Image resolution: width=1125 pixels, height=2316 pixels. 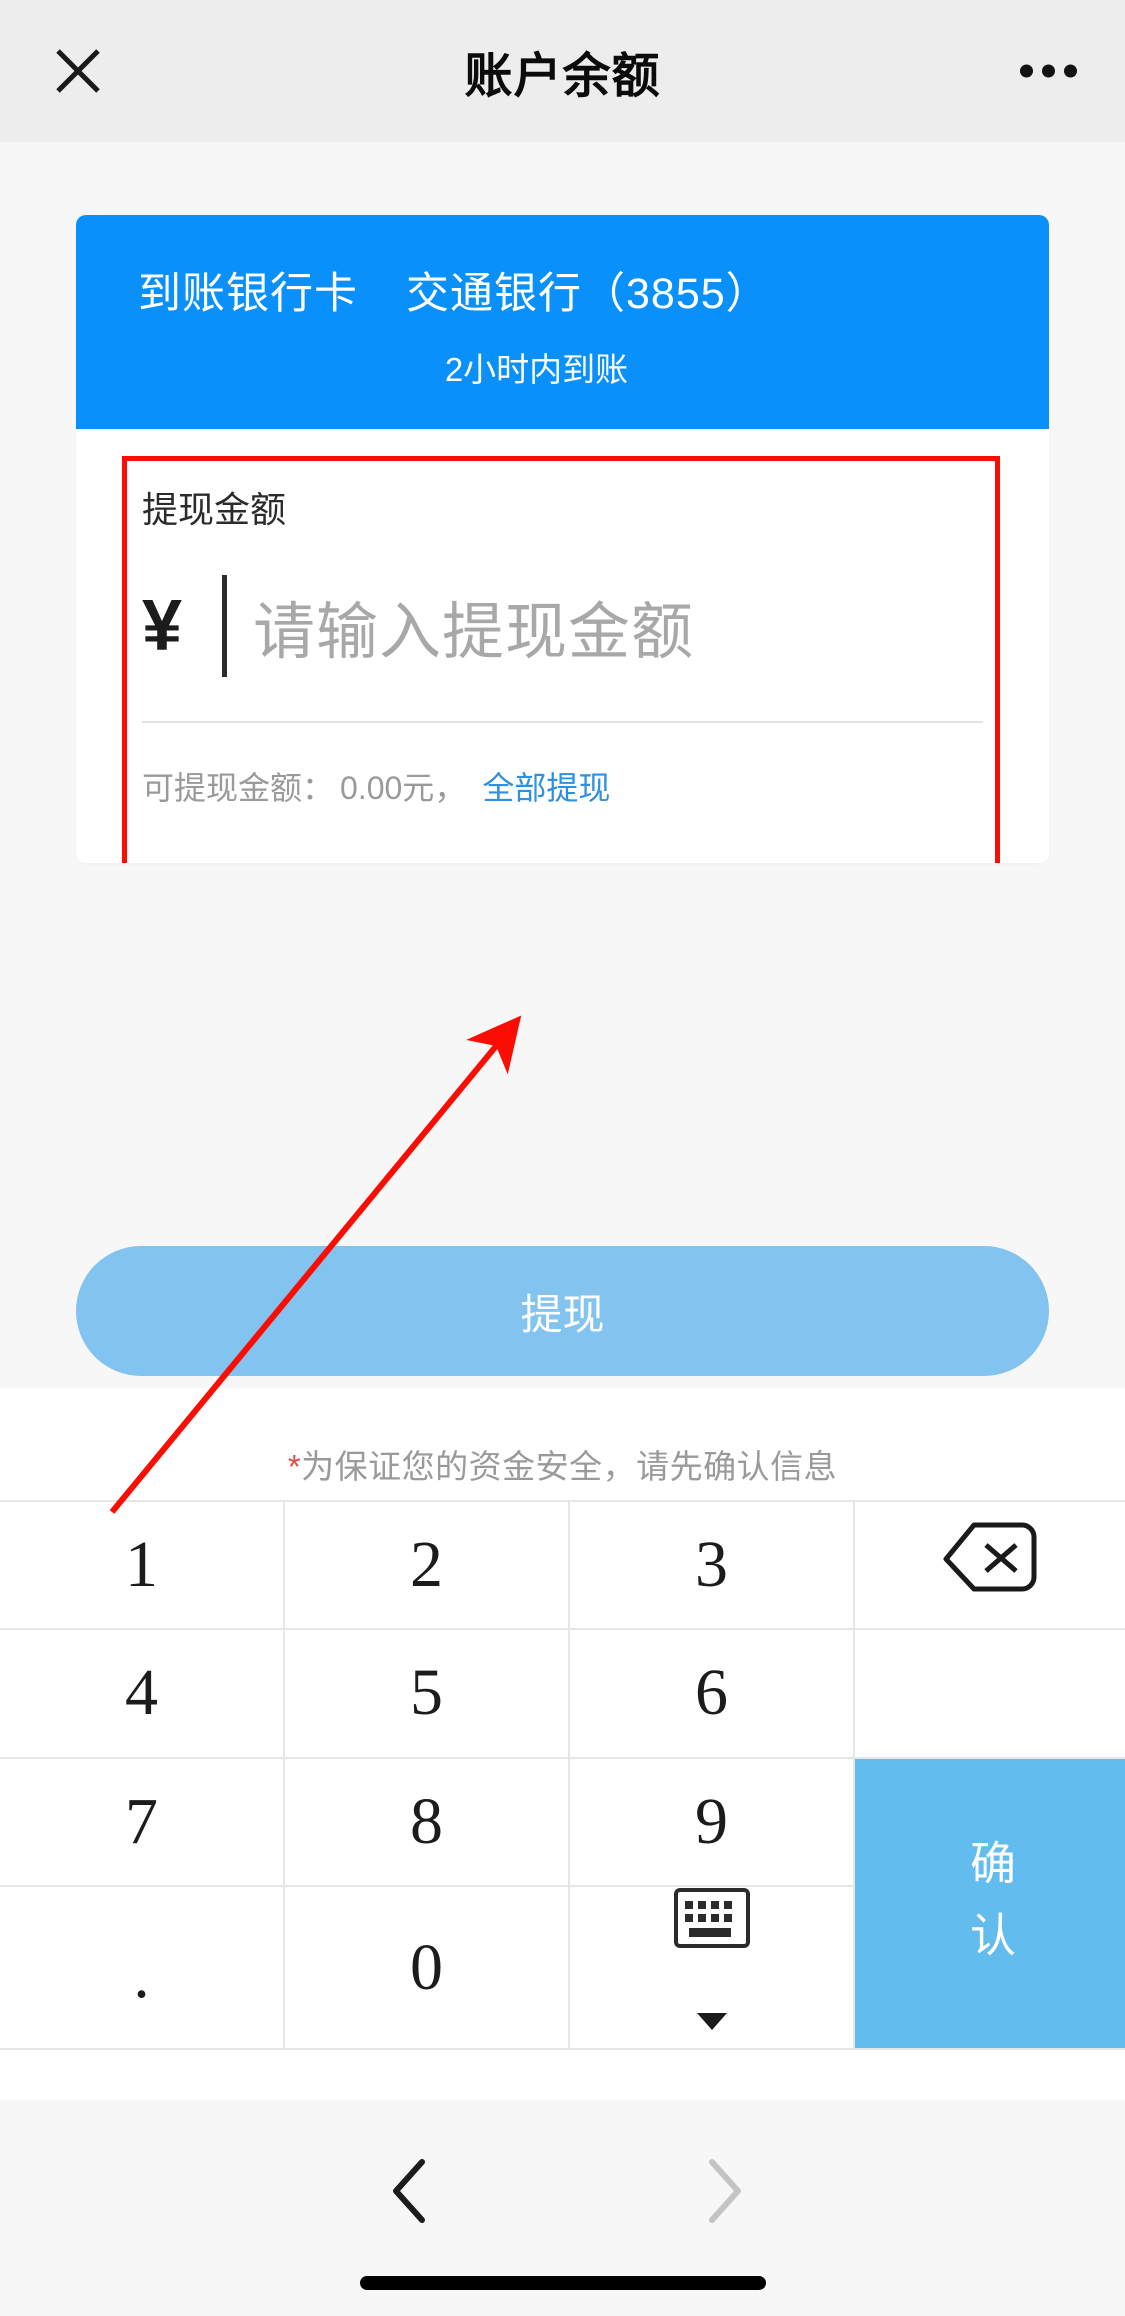 What do you see at coordinates (562, 322) in the screenshot?
I see `bank-card-banner: 到账银行卡 交通银行（3855） 2小时内到账` at bounding box center [562, 322].